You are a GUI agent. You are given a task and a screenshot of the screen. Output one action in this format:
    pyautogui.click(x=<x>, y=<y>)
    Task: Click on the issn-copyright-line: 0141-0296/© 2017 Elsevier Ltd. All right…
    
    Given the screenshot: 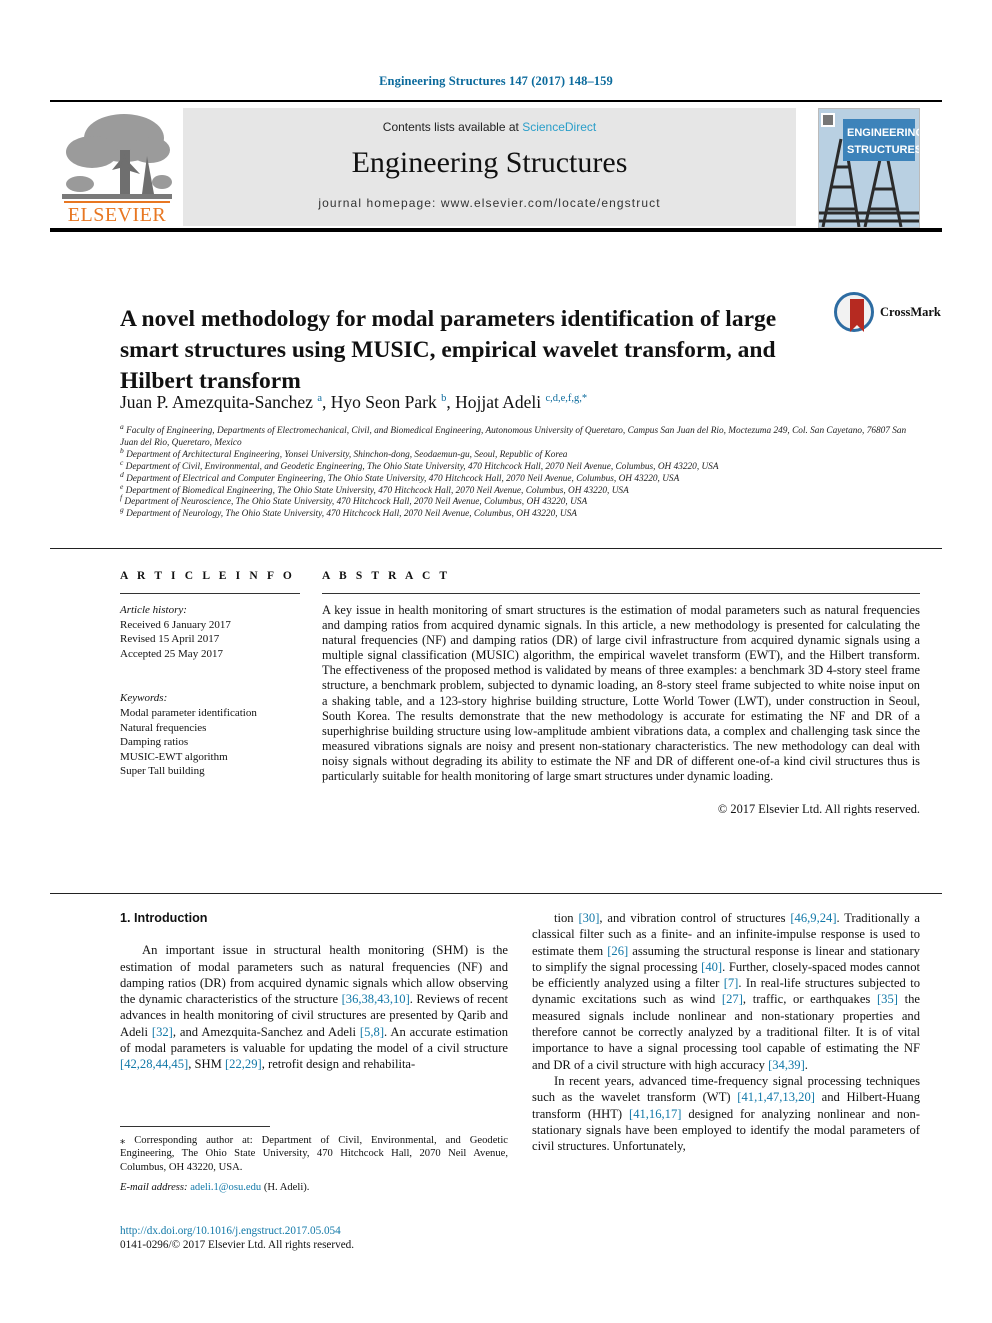 What is the action you would take?
    pyautogui.click(x=237, y=1245)
    